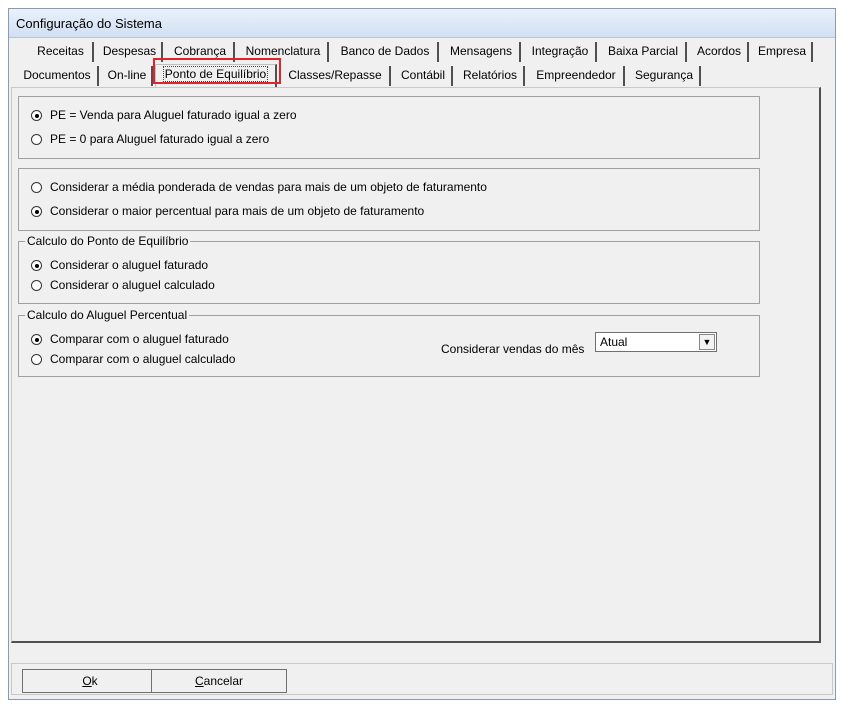  I want to click on vendas-mes-select: Atual ▼, so click(656, 342).